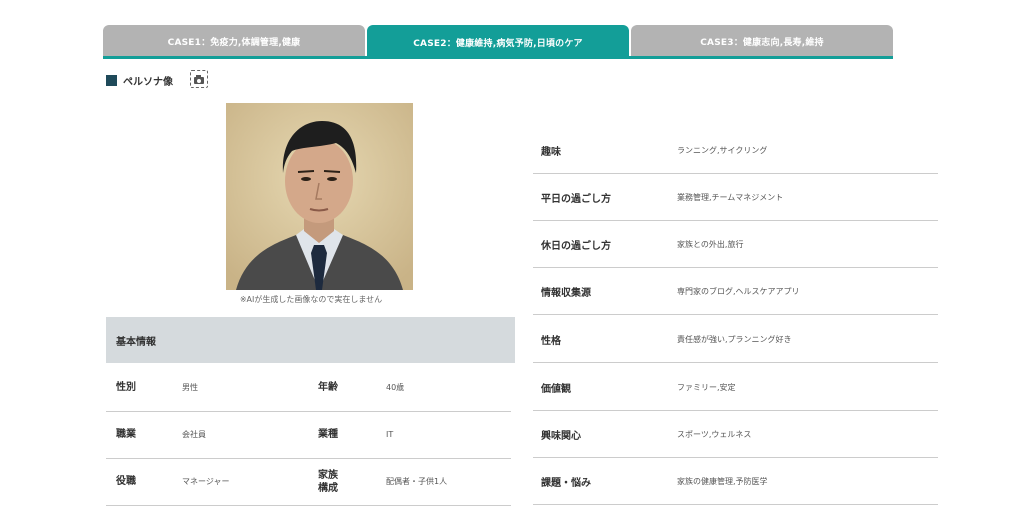 The height and width of the screenshot is (512, 1024). Describe the element at coordinates (194, 434) in the screenshot. I see `field-value: 会社員` at that location.